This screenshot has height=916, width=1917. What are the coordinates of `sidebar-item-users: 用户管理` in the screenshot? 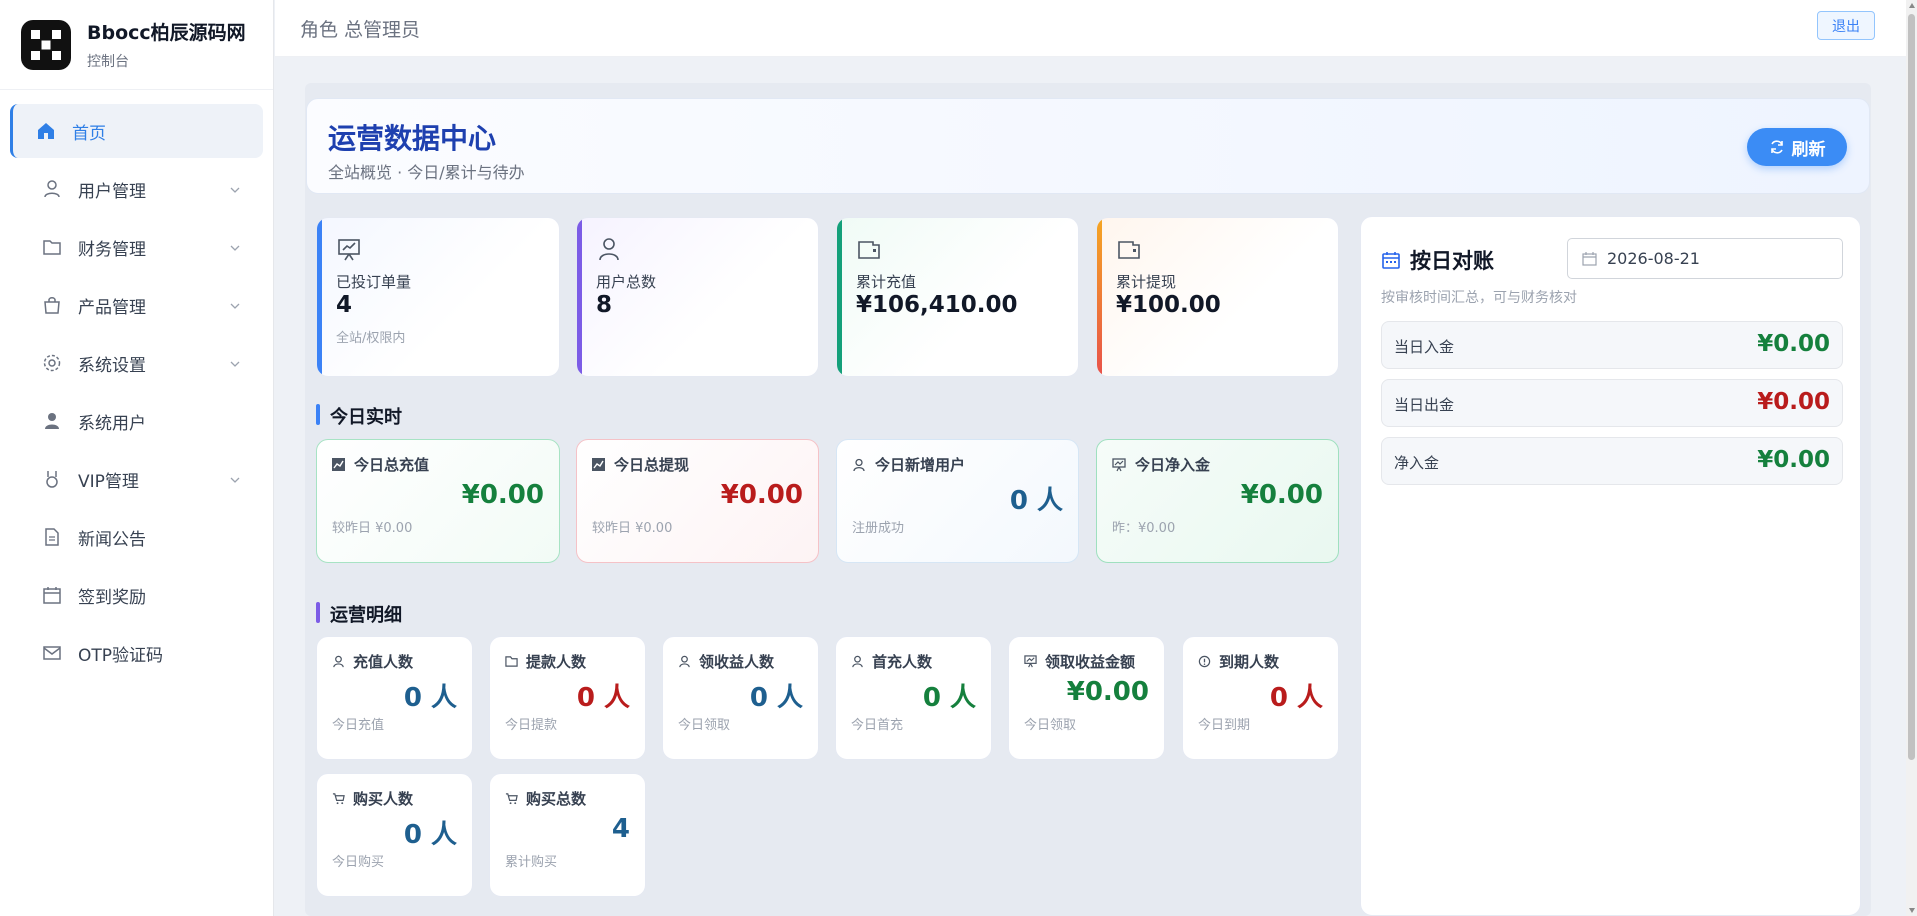 It's located at (136, 189).